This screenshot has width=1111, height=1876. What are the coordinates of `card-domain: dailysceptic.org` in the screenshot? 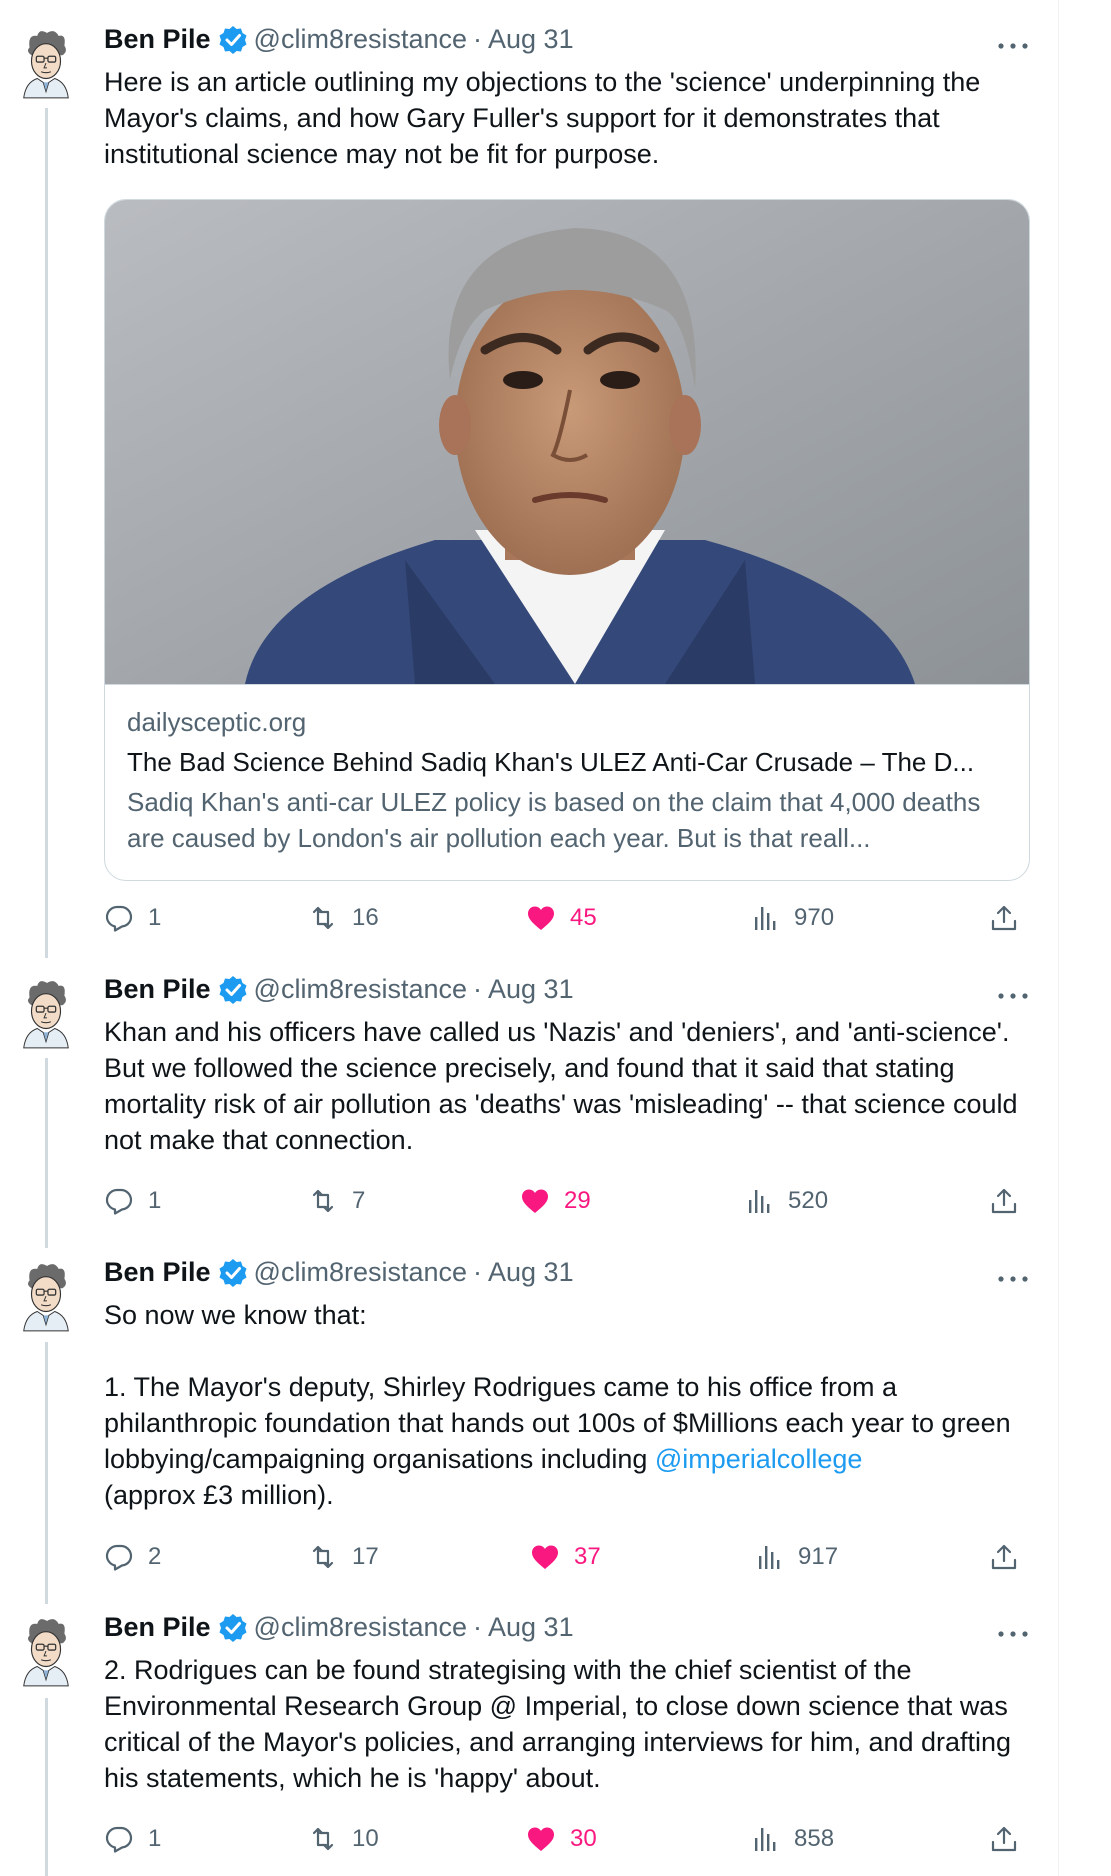 It's located at (217, 722).